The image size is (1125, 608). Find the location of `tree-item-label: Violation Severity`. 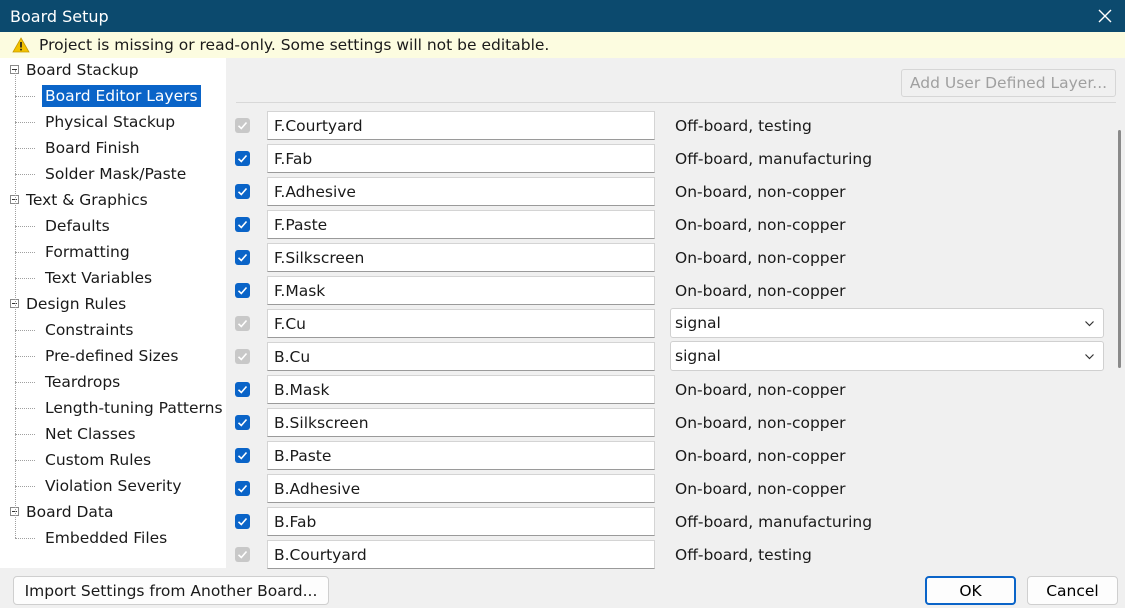

tree-item-label: Violation Severity is located at coordinates (113, 486).